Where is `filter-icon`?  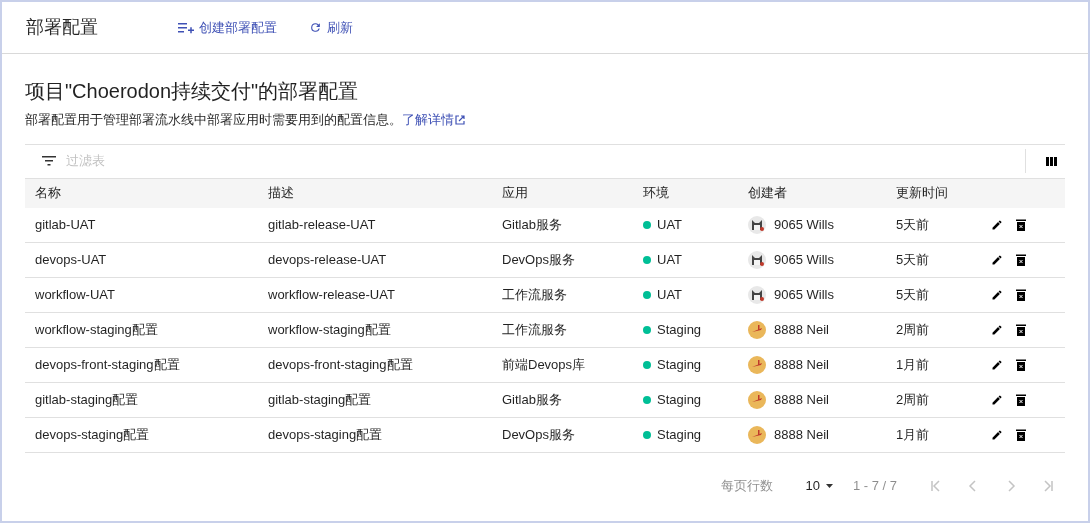 filter-icon is located at coordinates (49, 161).